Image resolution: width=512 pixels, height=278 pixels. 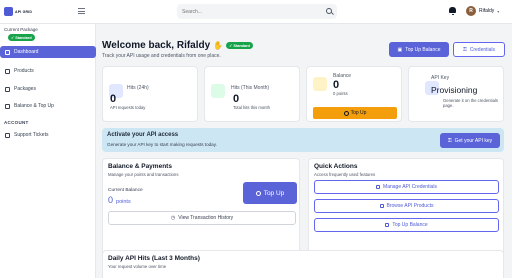 What do you see at coordinates (173, 218) in the screenshot?
I see `history-icon: ◷` at bounding box center [173, 218].